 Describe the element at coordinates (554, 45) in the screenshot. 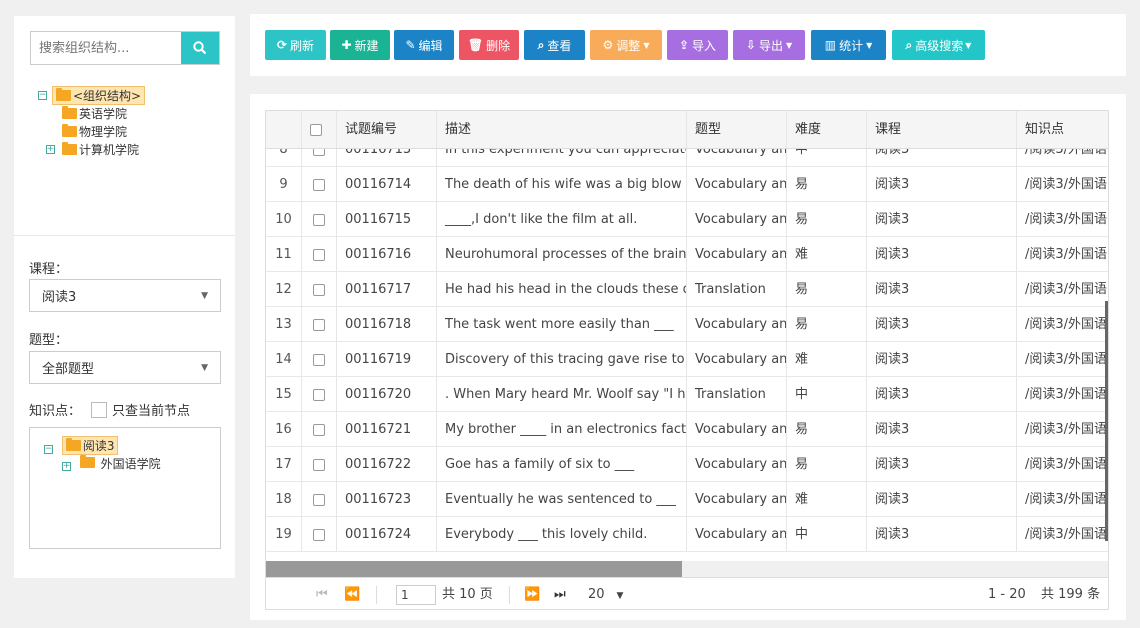

I see `view-button: ⌕ 查看` at that location.